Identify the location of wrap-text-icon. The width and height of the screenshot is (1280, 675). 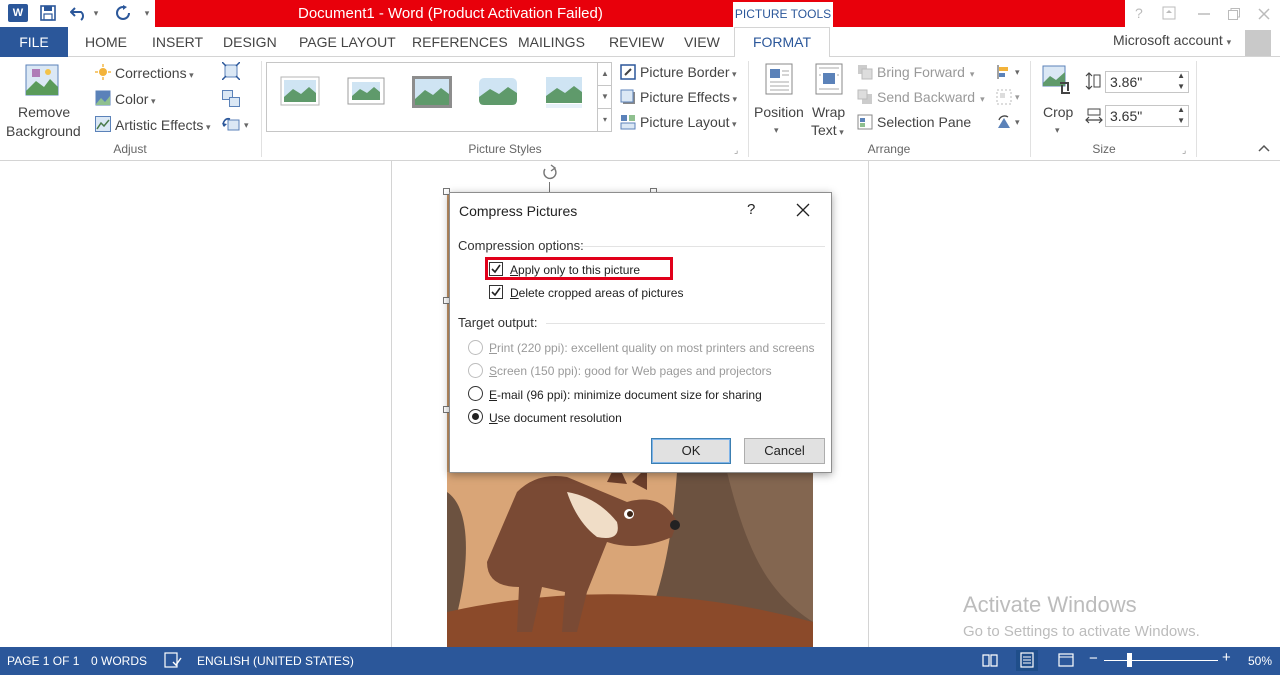
(829, 79).